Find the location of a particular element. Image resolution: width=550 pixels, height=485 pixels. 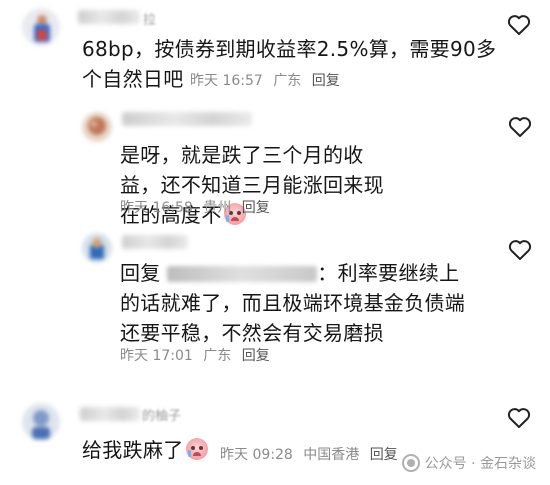

comment-location: 中国香港 is located at coordinates (331, 455).